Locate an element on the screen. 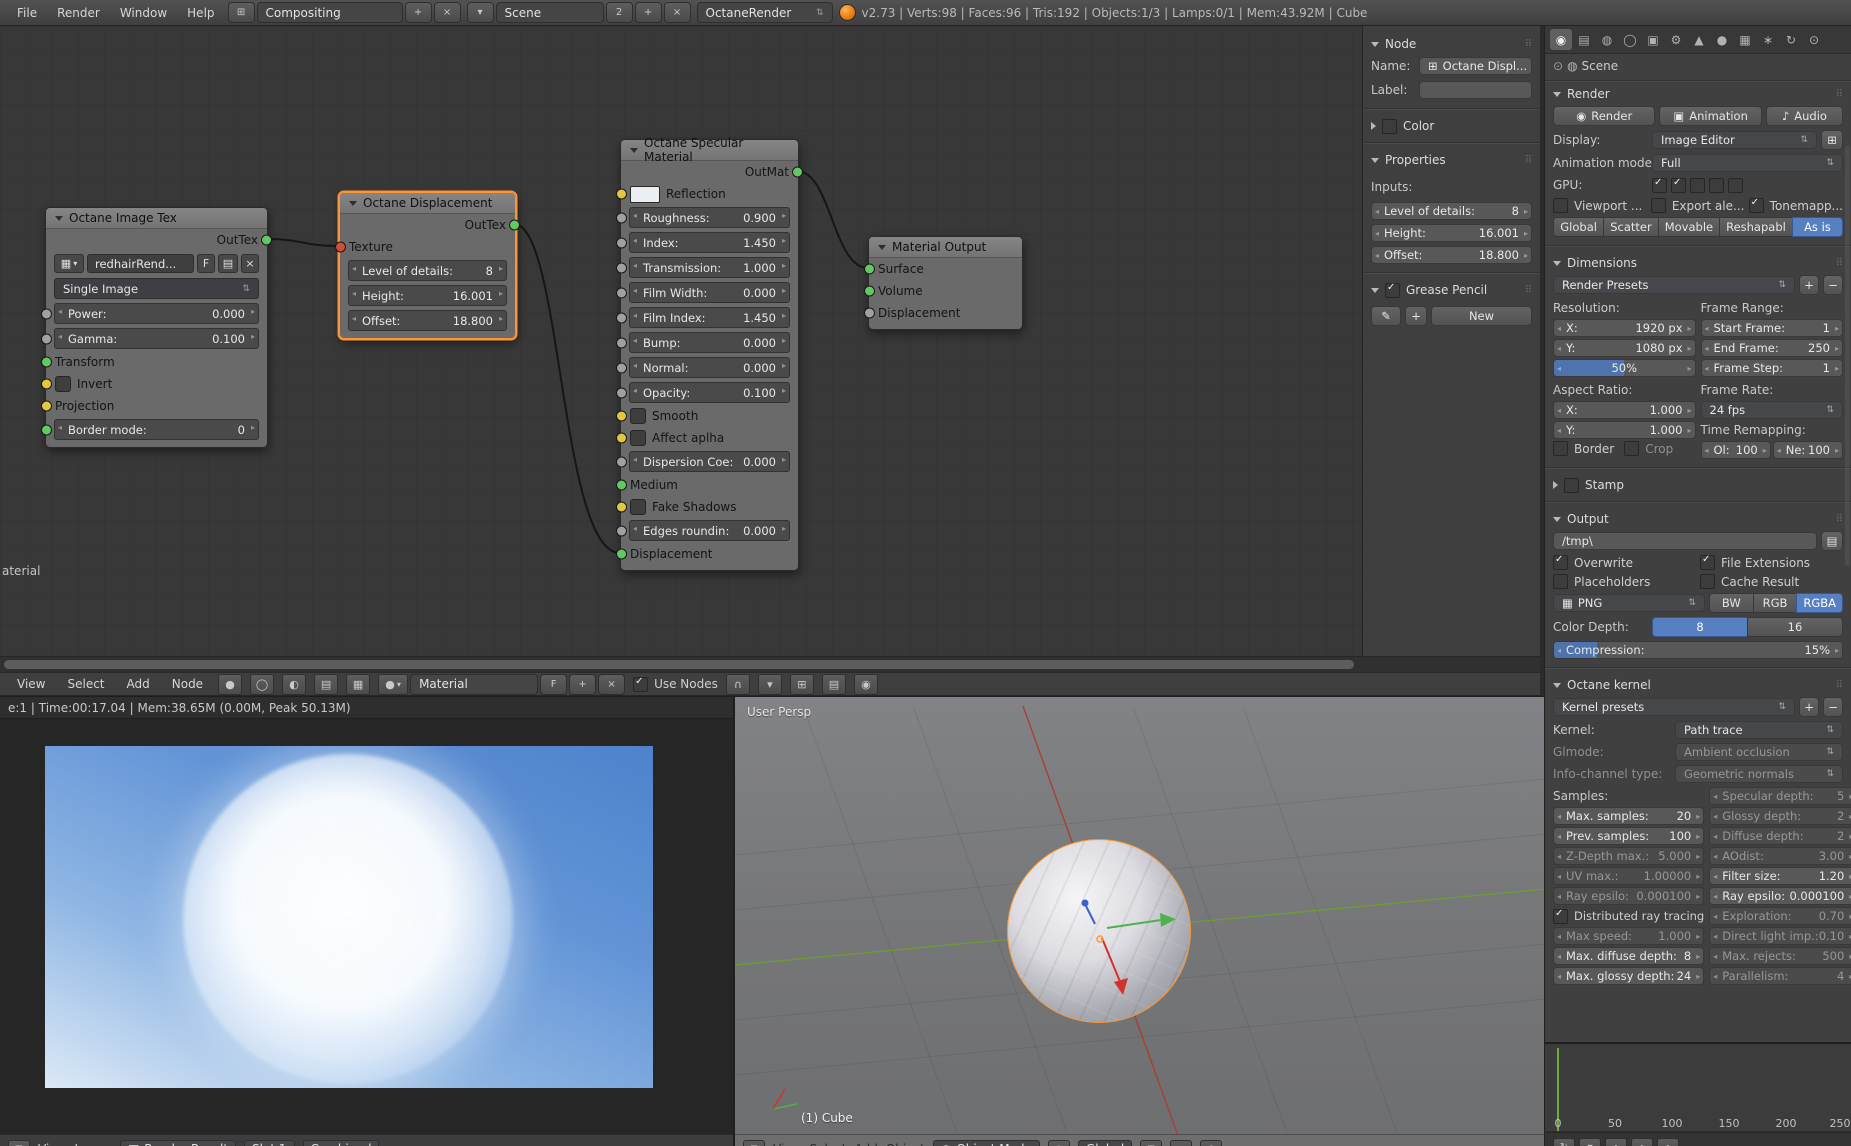 The height and width of the screenshot is (1146, 1851). play-icon: • is located at coordinates (1642, 1141).